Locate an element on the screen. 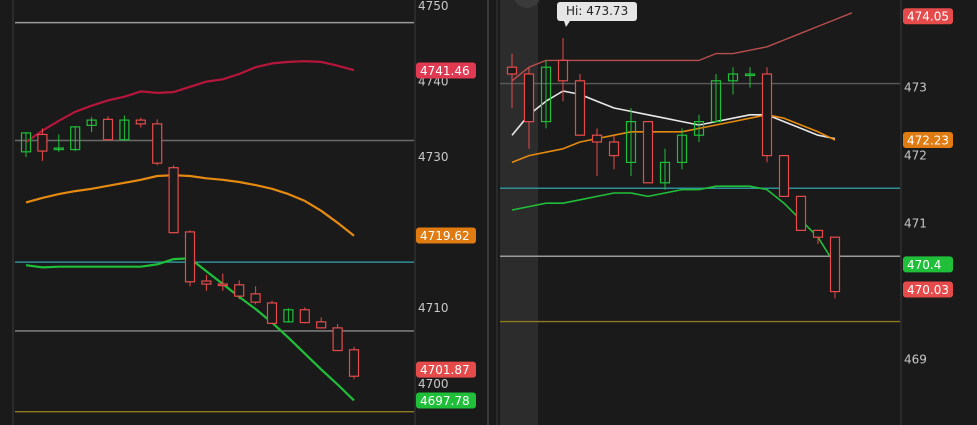 The width and height of the screenshot is (977, 425). price-badge-label: 4701.87 is located at coordinates (445, 370).